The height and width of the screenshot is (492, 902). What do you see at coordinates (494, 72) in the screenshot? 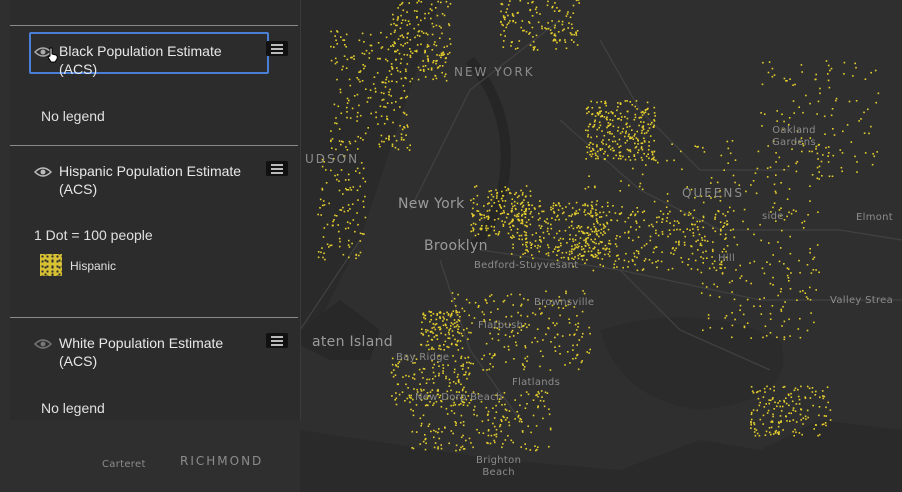
I see `map-label-new-york-upper: NEW YORK` at bounding box center [494, 72].